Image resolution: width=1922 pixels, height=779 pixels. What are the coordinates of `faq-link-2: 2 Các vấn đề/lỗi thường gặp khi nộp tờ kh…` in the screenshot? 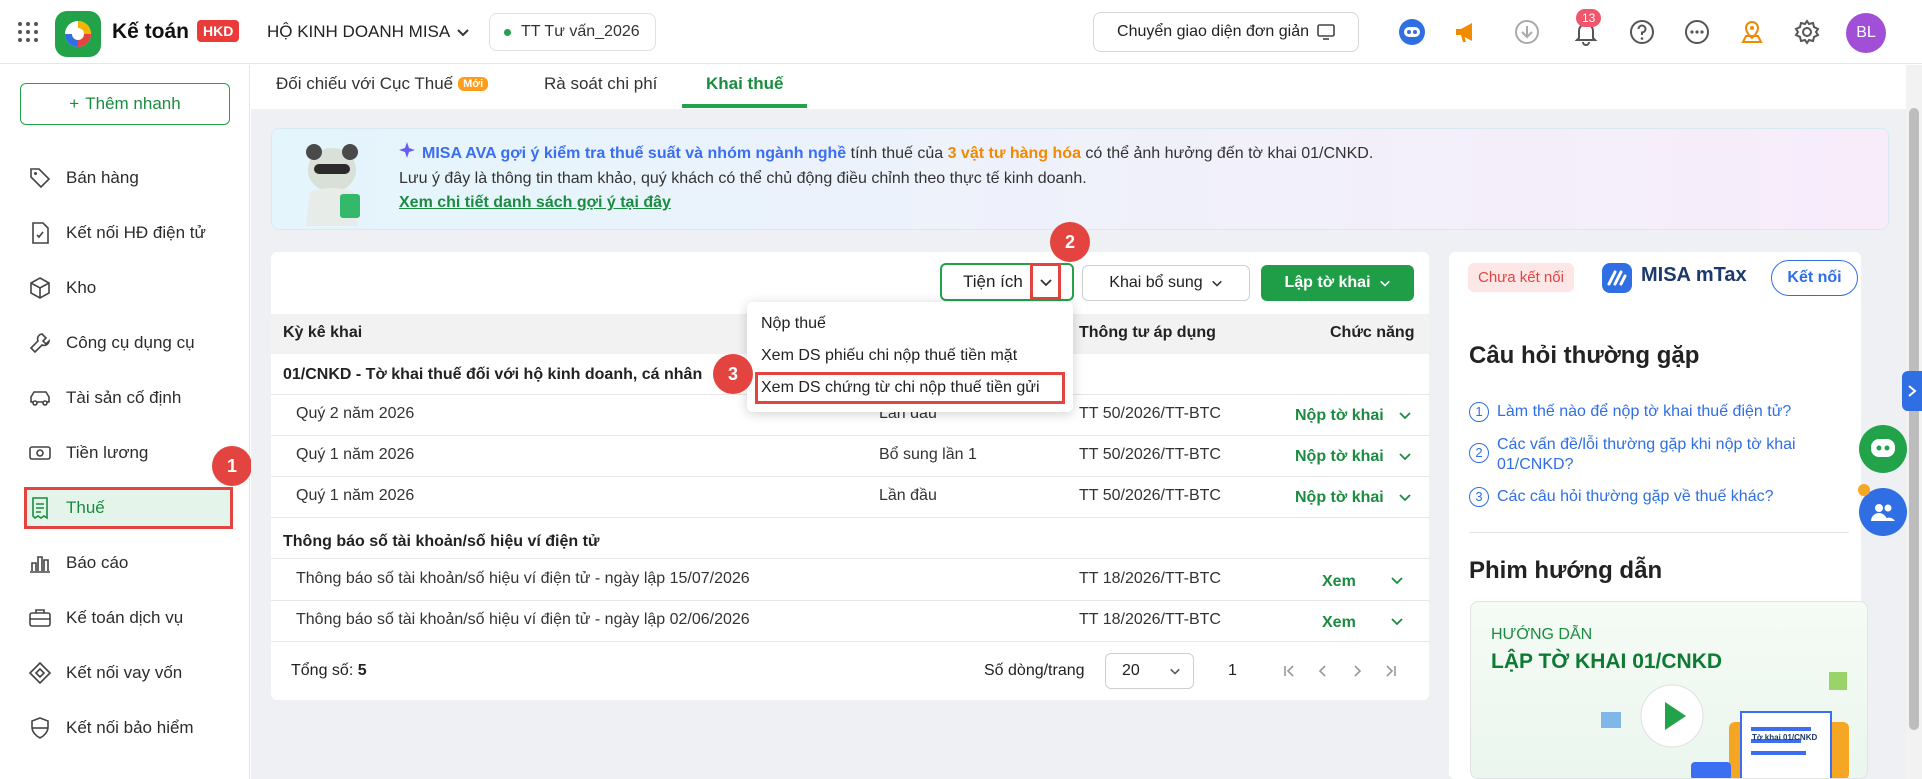 It's located at (1659, 455).